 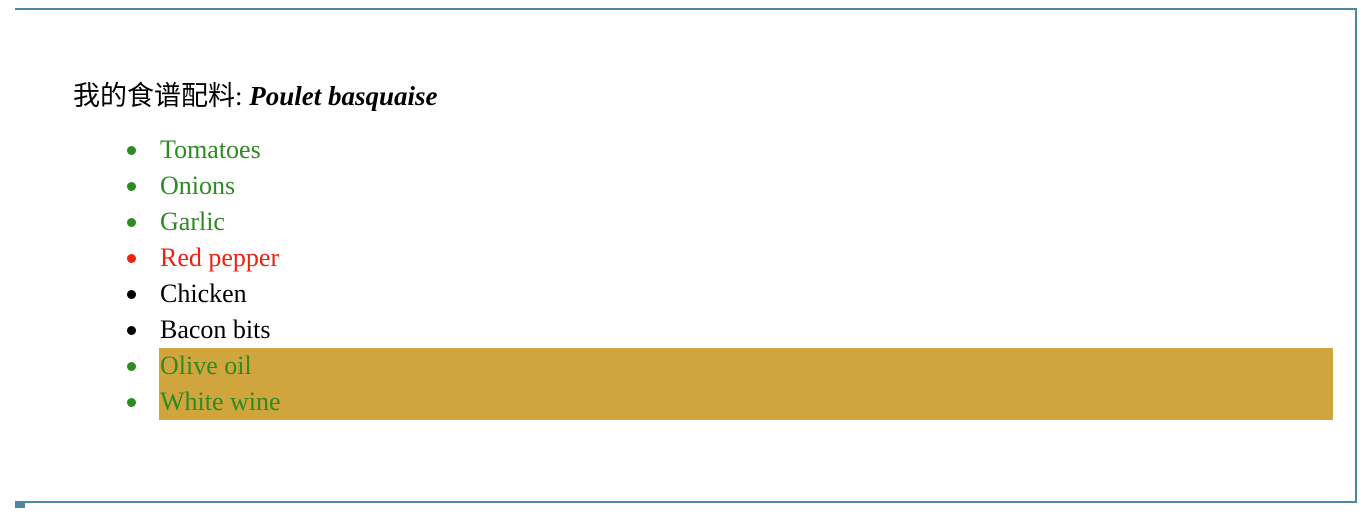 I want to click on list-item: Red pepper, so click(x=692, y=258).